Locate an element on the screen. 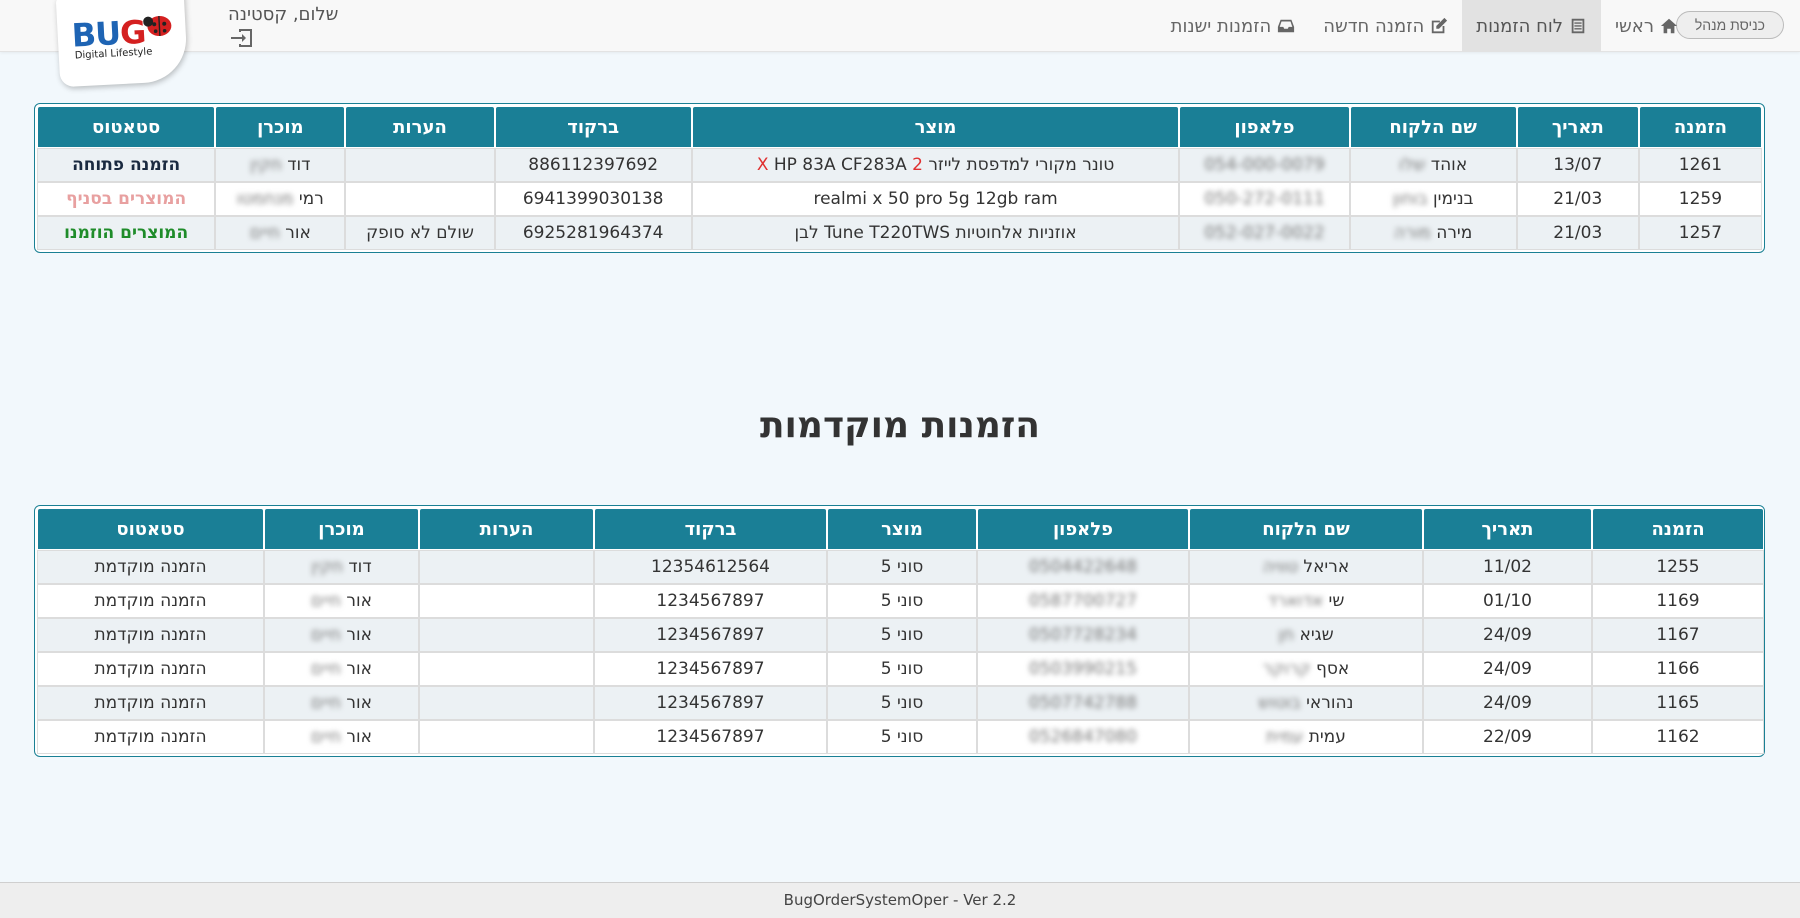 The width and height of the screenshot is (1800, 918). nav-item-orders-board: לוח הזמנות is located at coordinates (1532, 26).